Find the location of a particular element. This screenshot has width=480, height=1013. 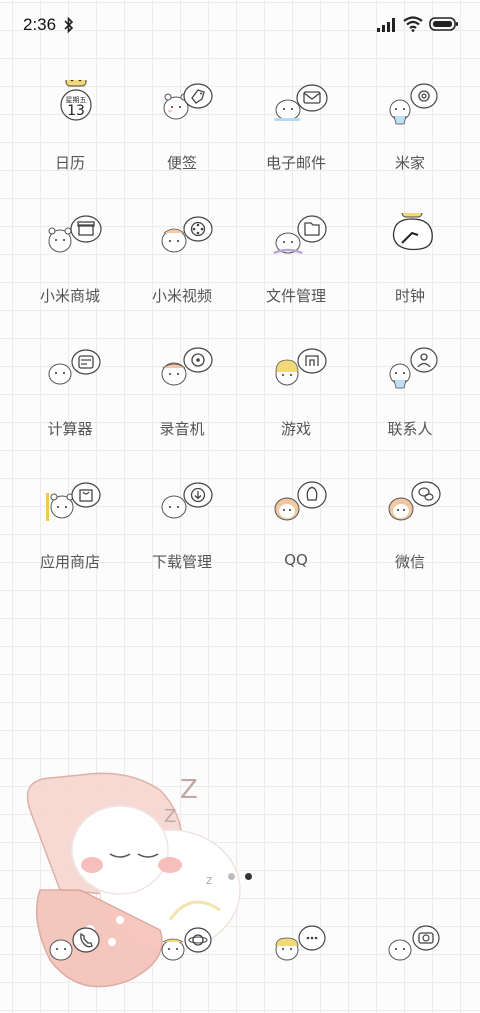

camera-icon is located at coordinates (414, 943).